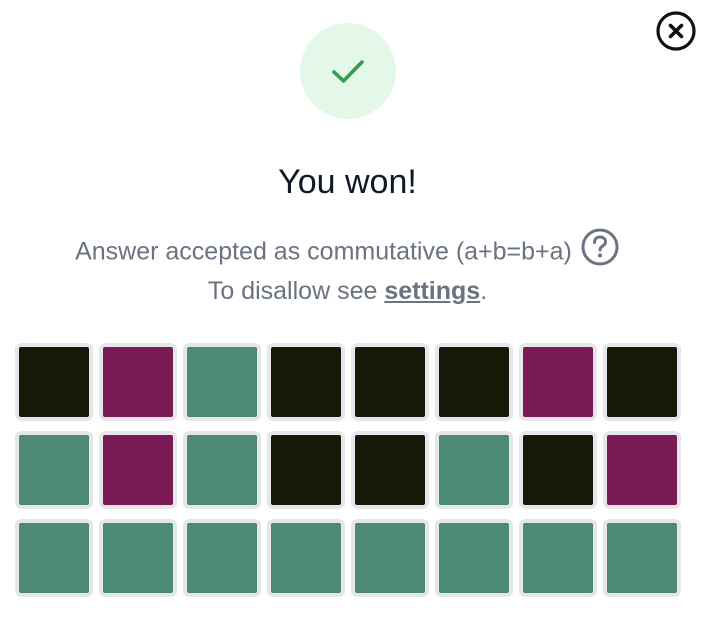  What do you see at coordinates (323, 251) in the screenshot?
I see `commutative-message-text: Answer accepted as commutative (a+b=b+a)` at bounding box center [323, 251].